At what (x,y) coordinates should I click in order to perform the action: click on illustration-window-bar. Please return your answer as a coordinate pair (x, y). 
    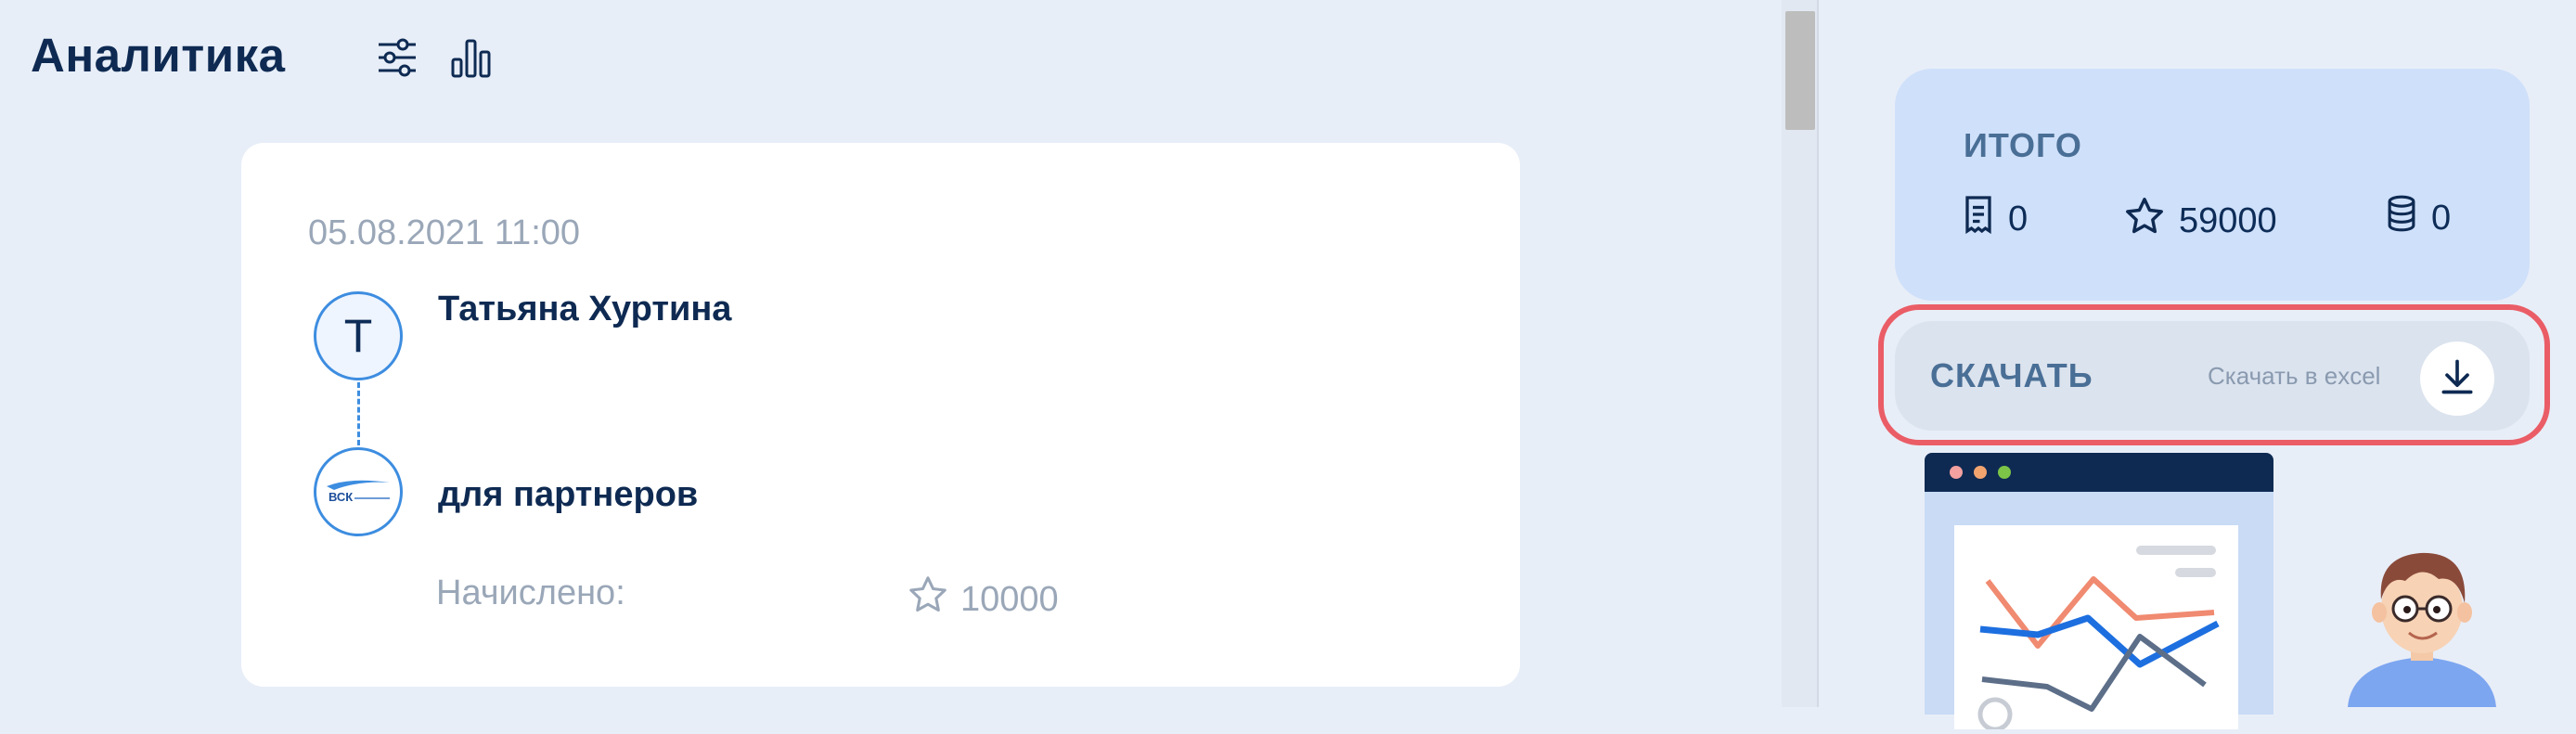
    Looking at the image, I should click on (2099, 472).